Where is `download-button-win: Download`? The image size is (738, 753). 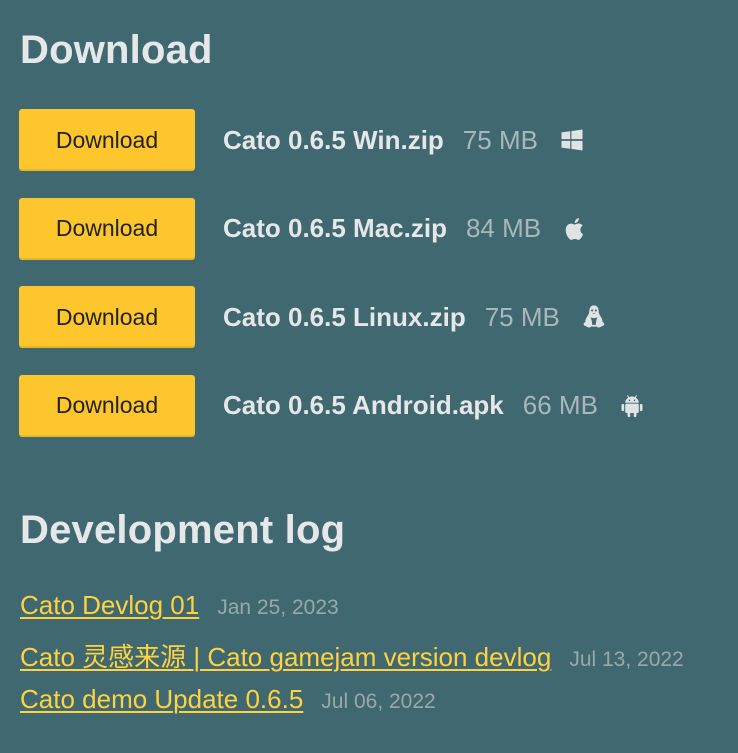 download-button-win: Download is located at coordinates (107, 140).